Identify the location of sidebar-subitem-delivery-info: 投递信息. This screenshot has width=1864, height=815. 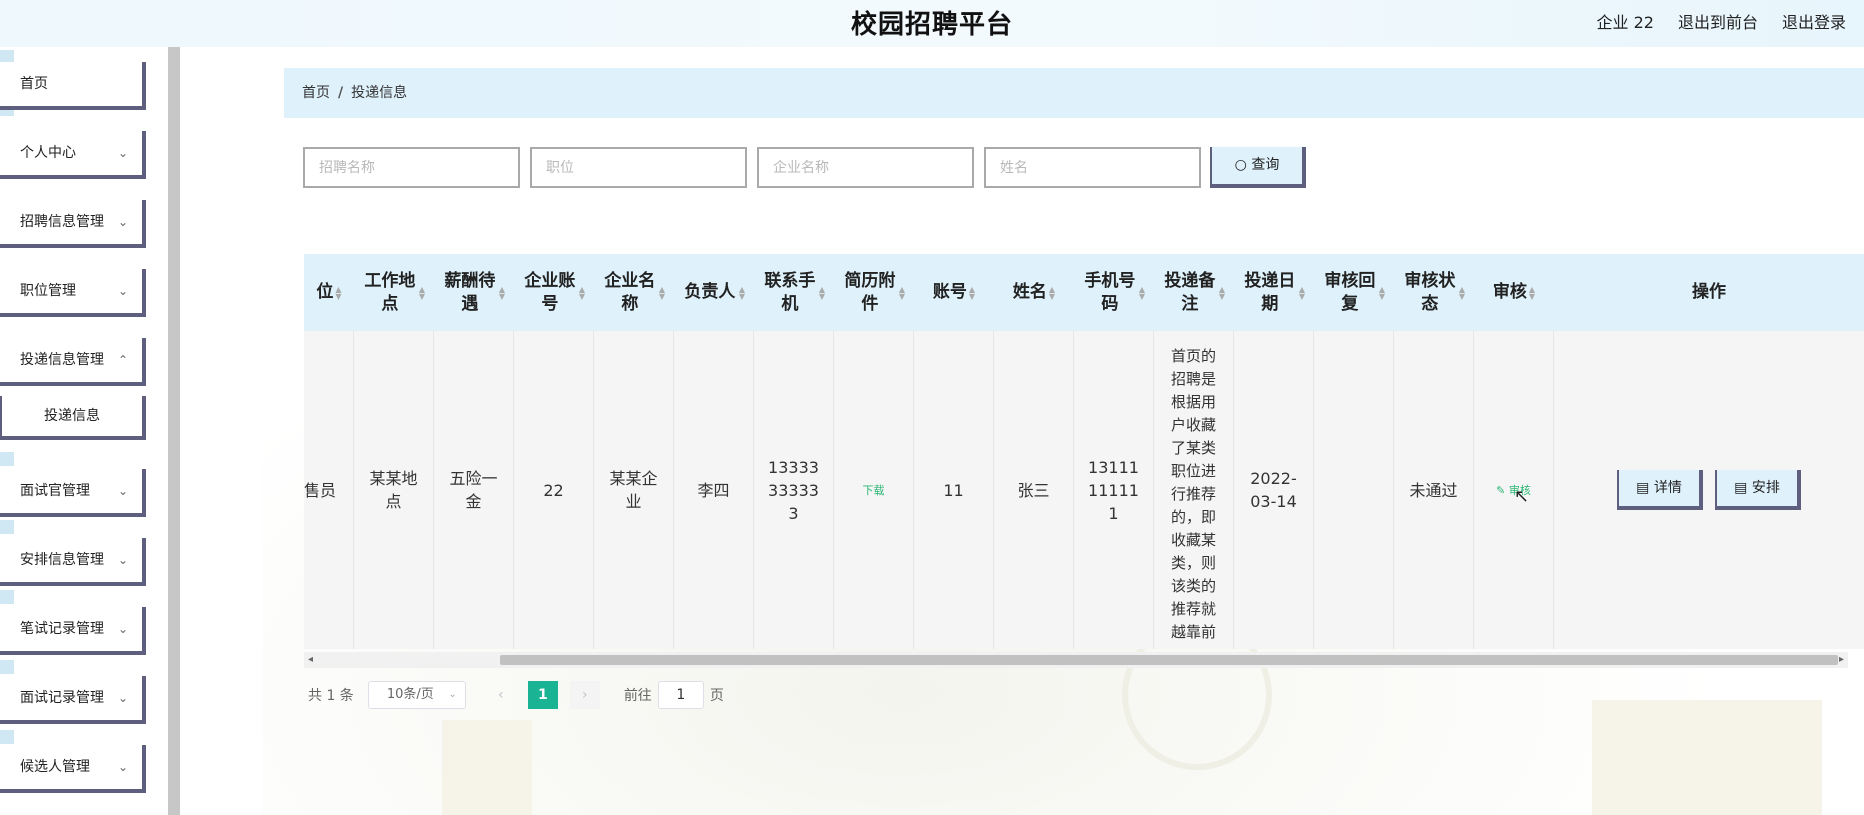
(73, 418).